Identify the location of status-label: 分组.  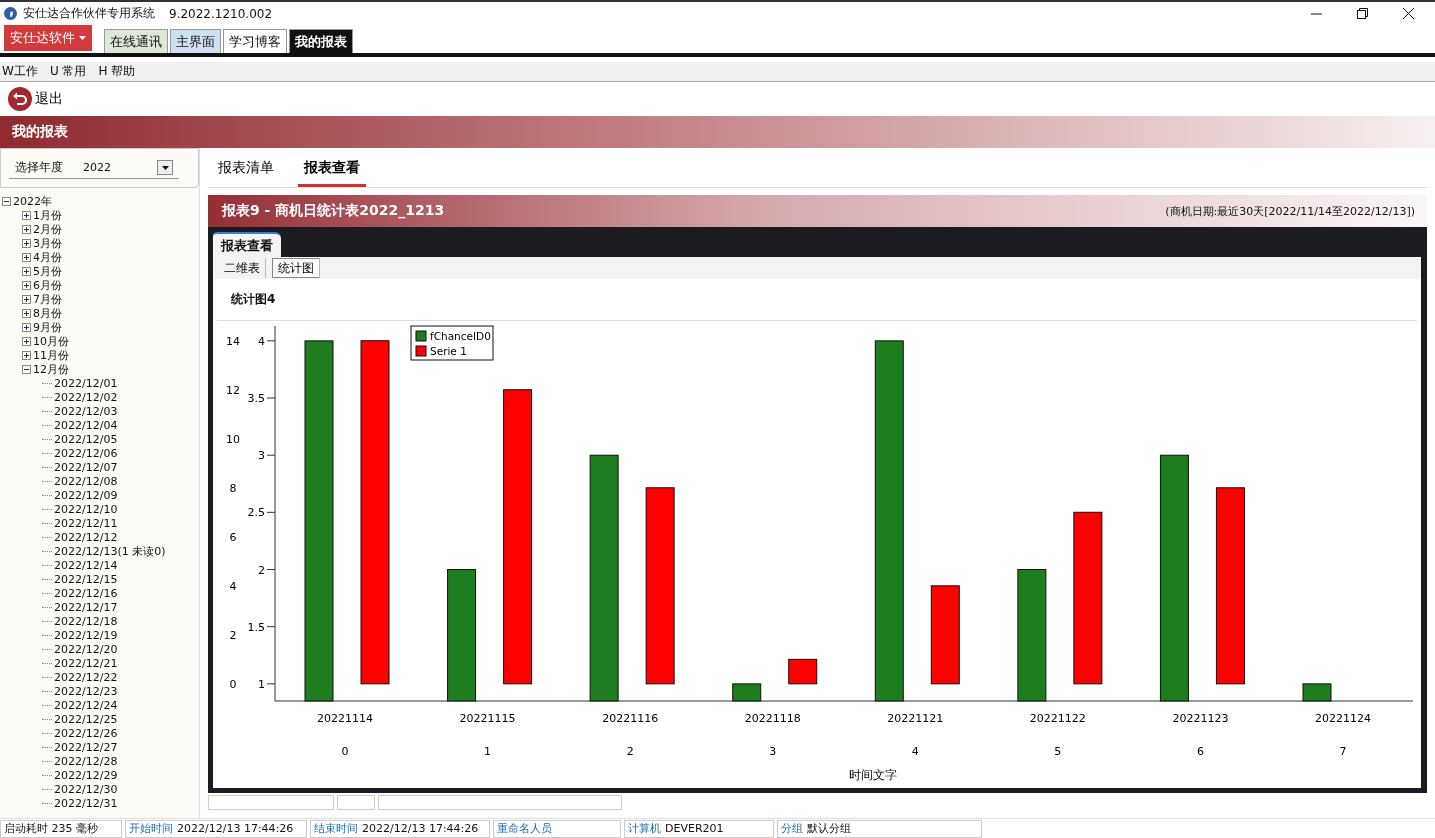
(792, 828).